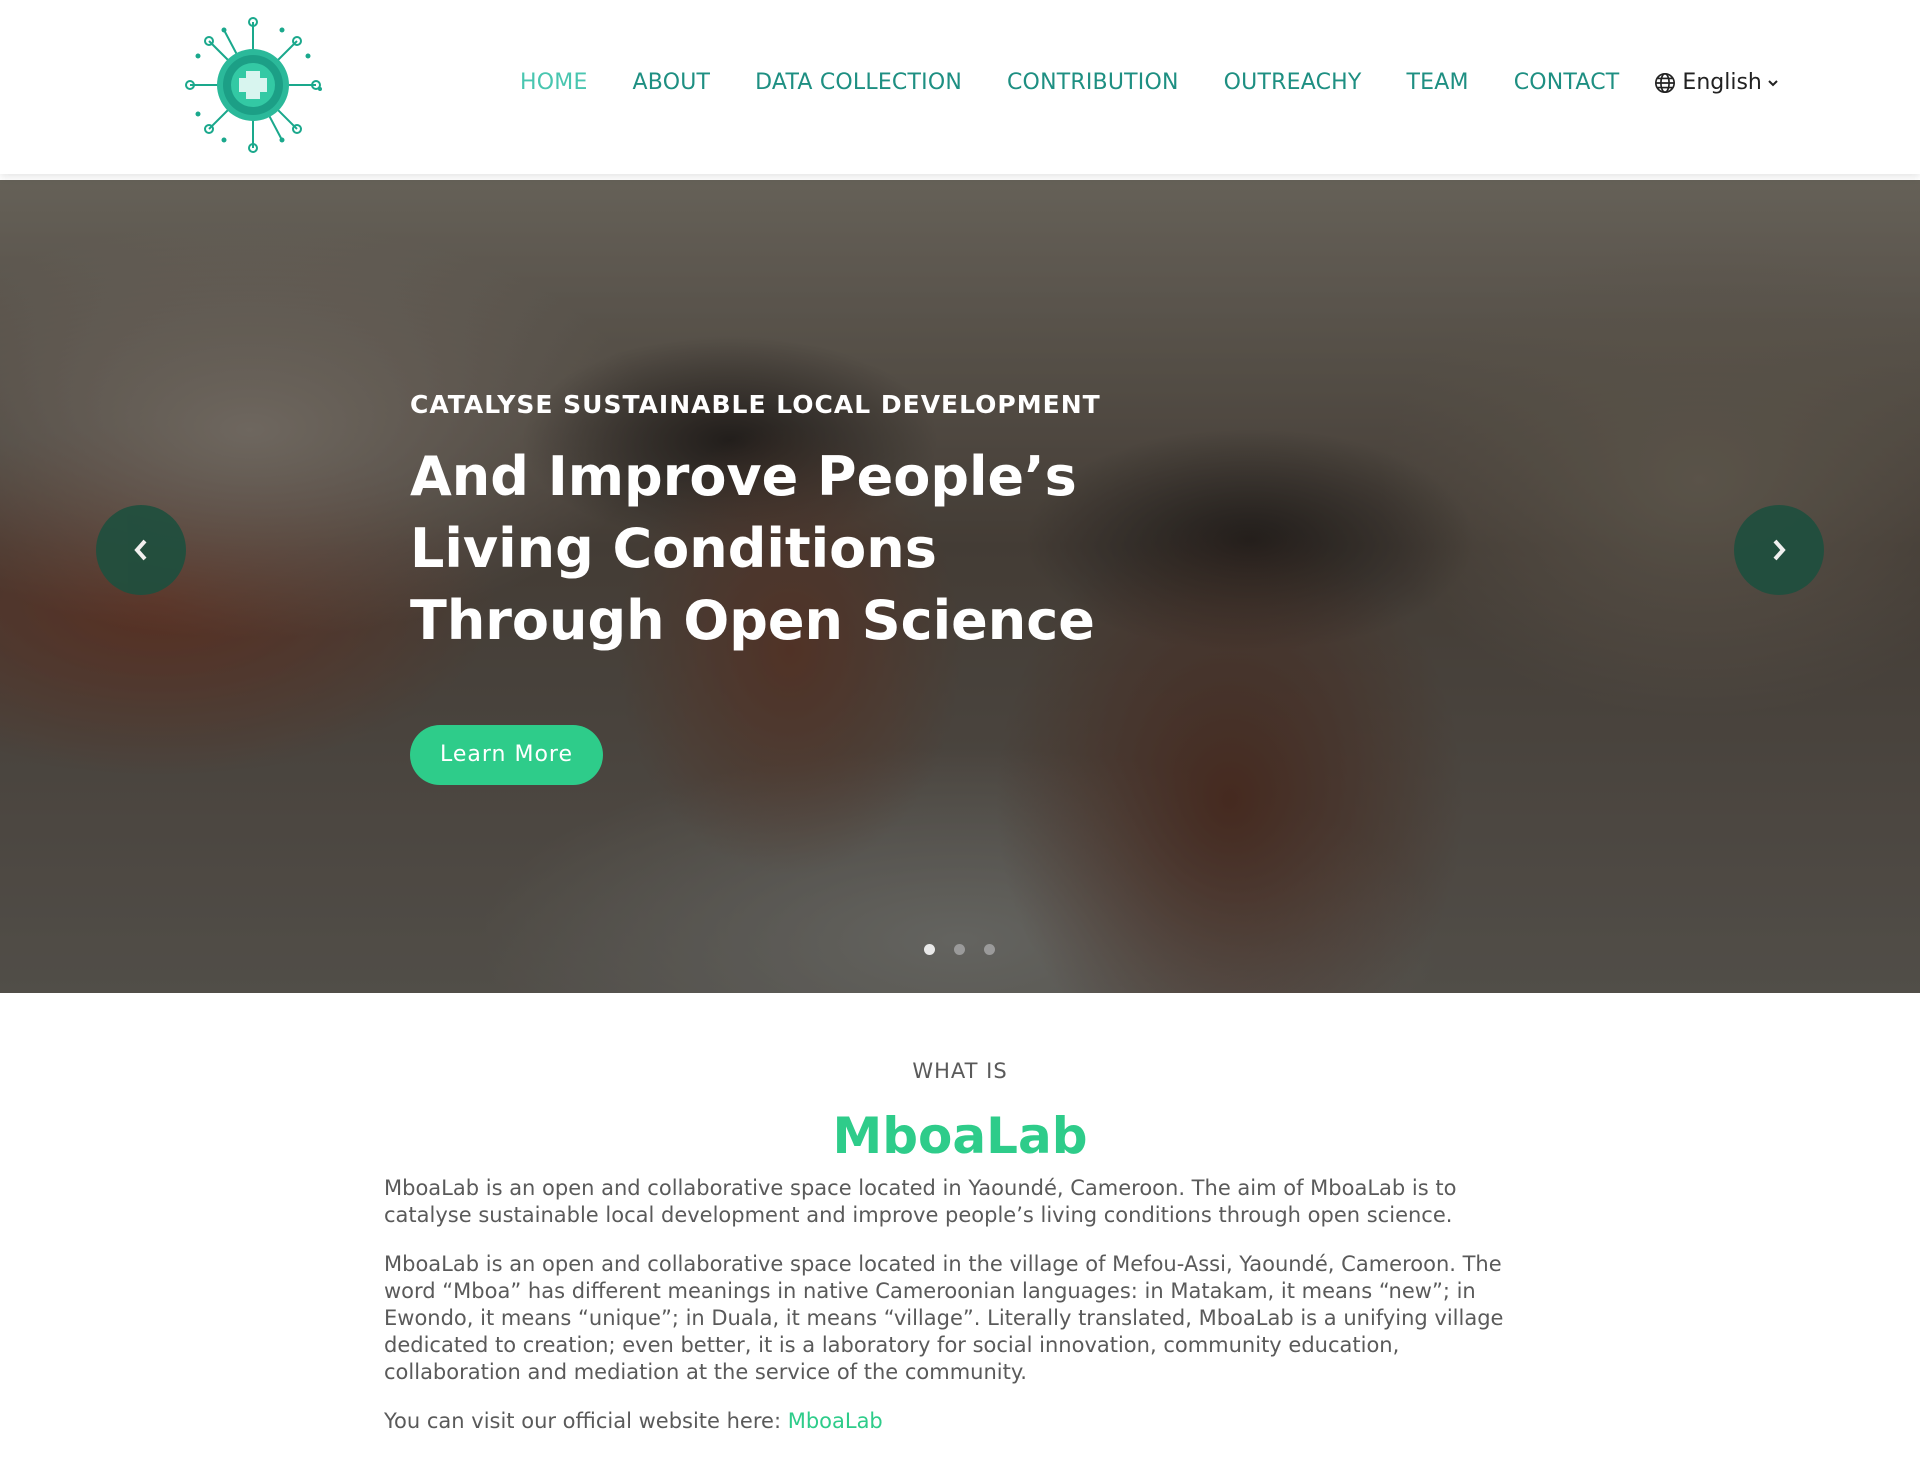  What do you see at coordinates (1093, 82) in the screenshot?
I see `nav-contribution: CONTRIBUTION` at bounding box center [1093, 82].